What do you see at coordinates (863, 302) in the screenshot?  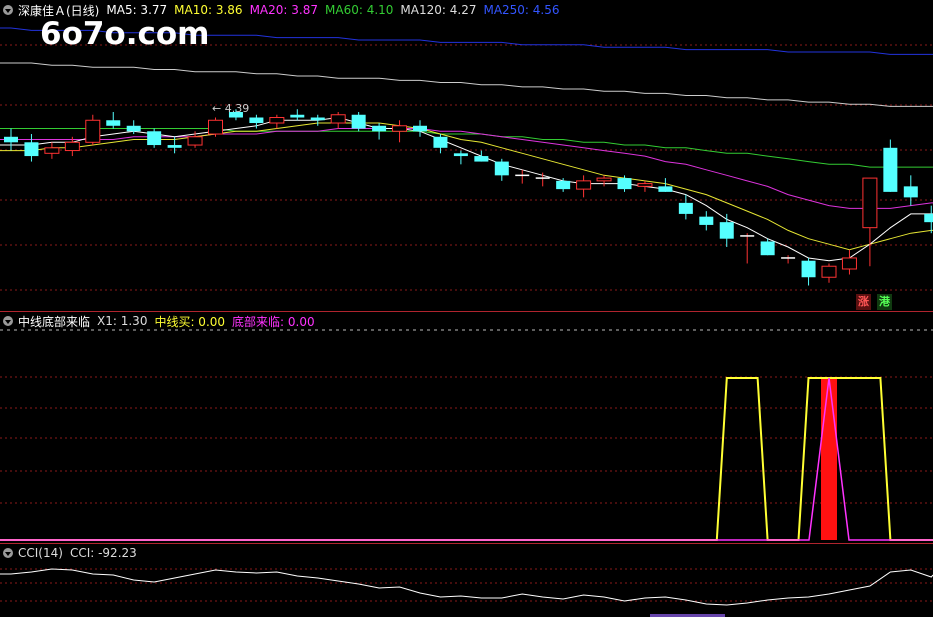 I see `rise-badge: 涨` at bounding box center [863, 302].